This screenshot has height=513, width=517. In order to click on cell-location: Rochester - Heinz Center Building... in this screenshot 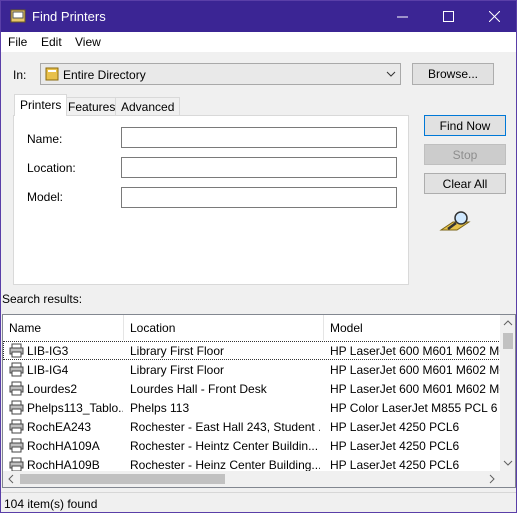, I will do `click(225, 465)`.